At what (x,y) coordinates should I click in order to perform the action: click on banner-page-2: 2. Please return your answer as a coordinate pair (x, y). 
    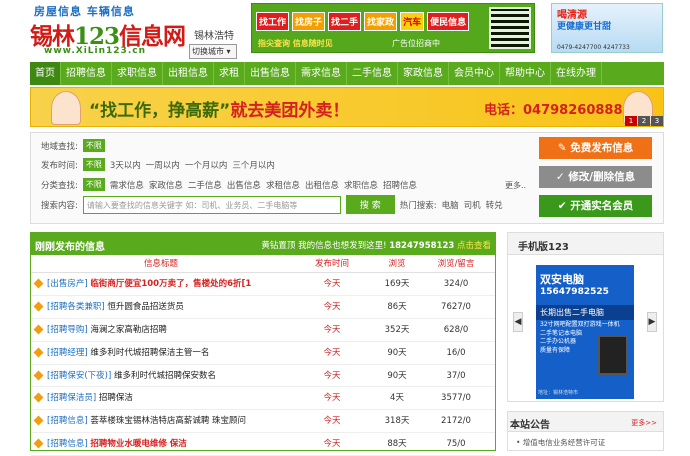
    Looking at the image, I should click on (644, 121).